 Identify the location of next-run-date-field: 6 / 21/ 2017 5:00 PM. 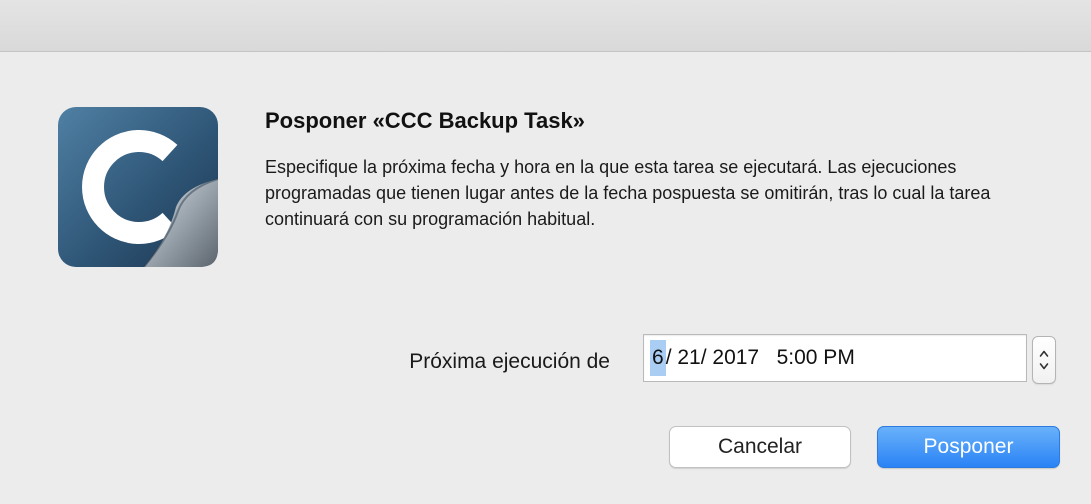
(835, 358).